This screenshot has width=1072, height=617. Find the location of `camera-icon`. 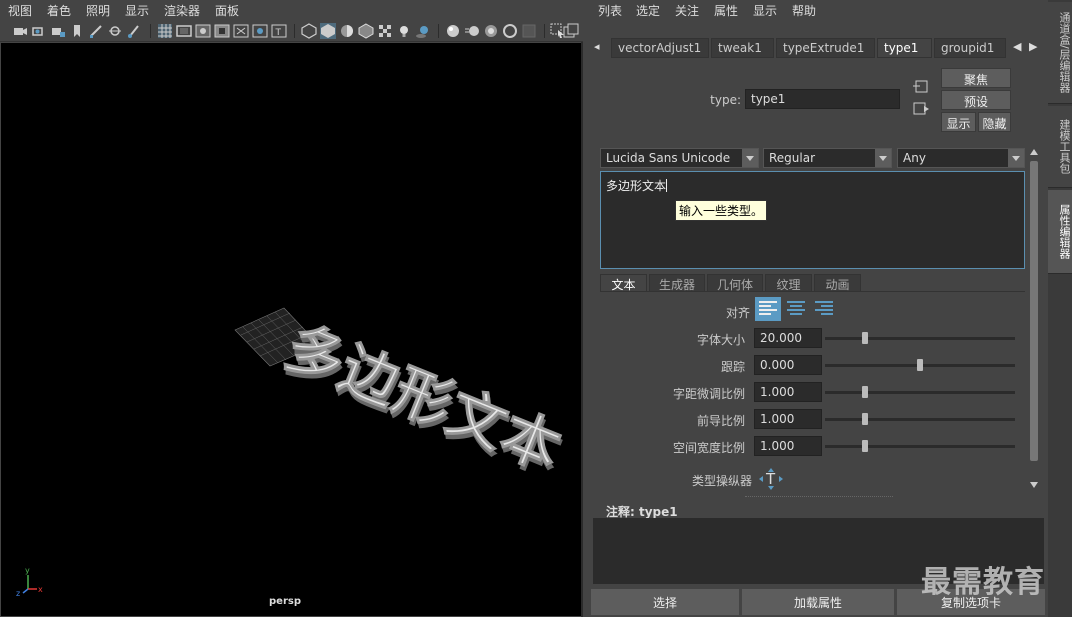

camera-icon is located at coordinates (20, 31).